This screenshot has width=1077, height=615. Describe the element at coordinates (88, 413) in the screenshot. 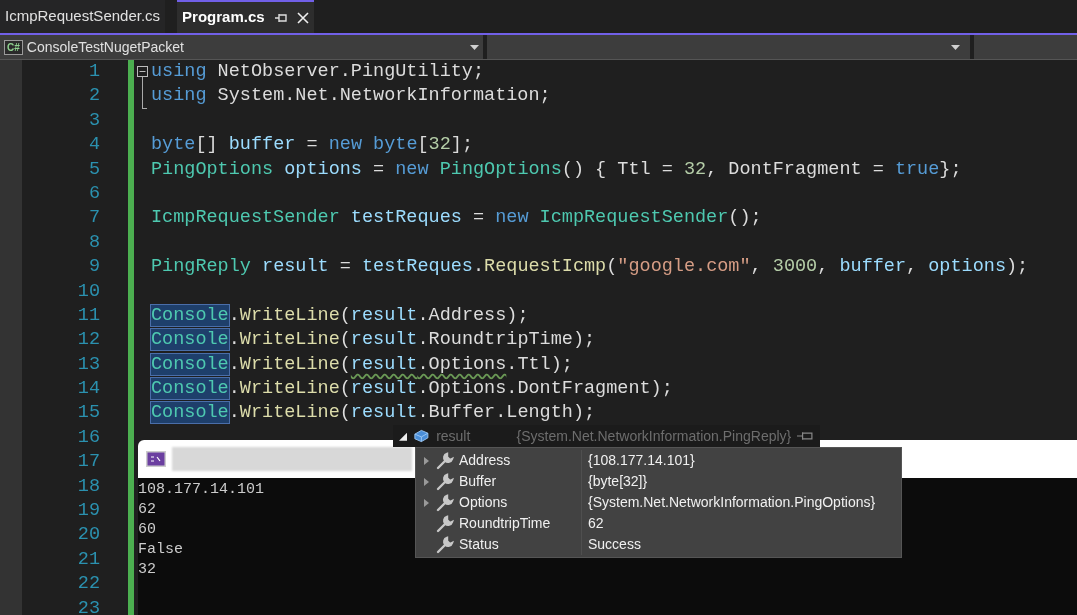

I see `line-number: 15` at that location.